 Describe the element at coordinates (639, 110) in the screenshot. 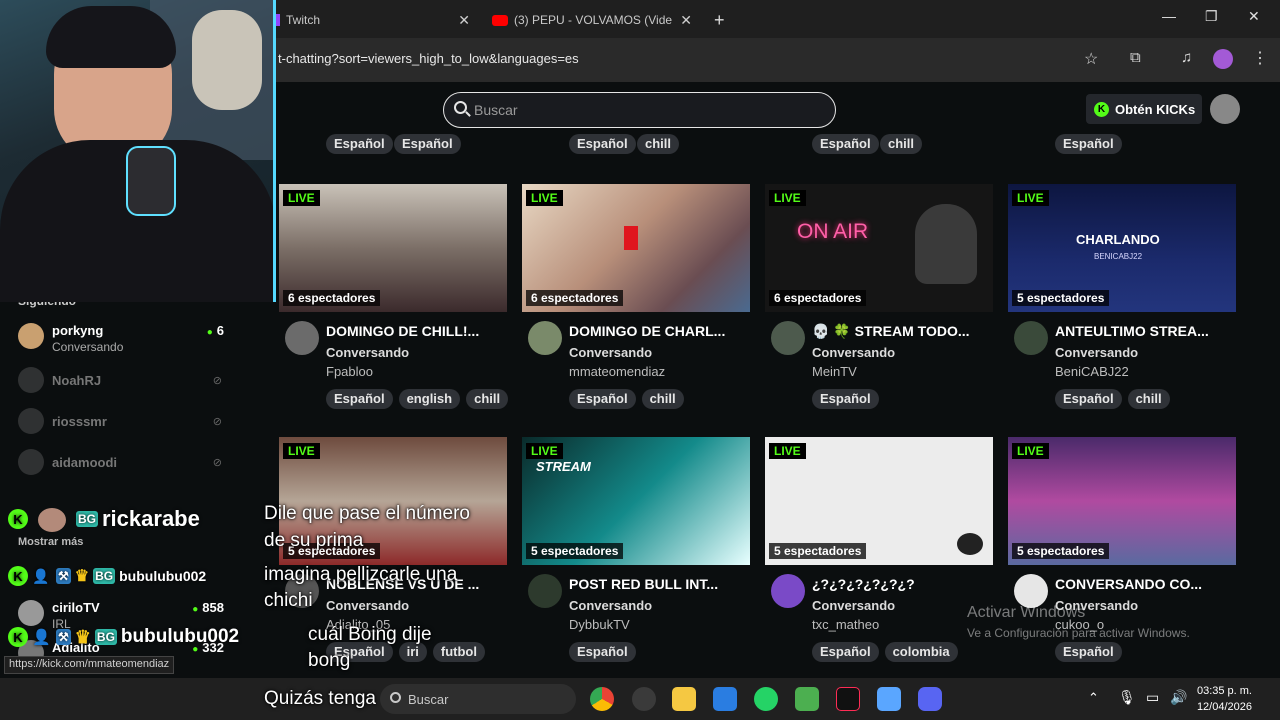

I see `search-input: Buscar` at that location.